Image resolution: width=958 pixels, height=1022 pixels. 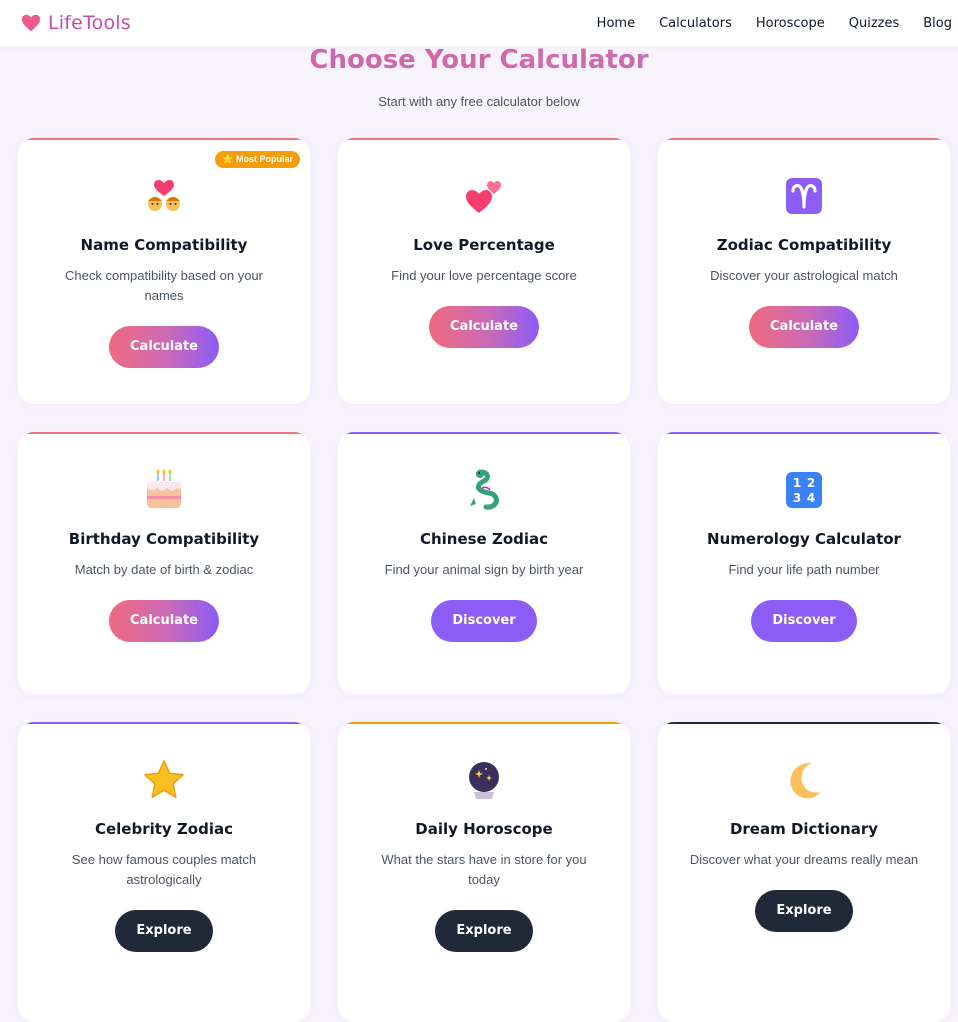 What do you see at coordinates (89, 23) in the screenshot?
I see `logo-text: LifeTools` at bounding box center [89, 23].